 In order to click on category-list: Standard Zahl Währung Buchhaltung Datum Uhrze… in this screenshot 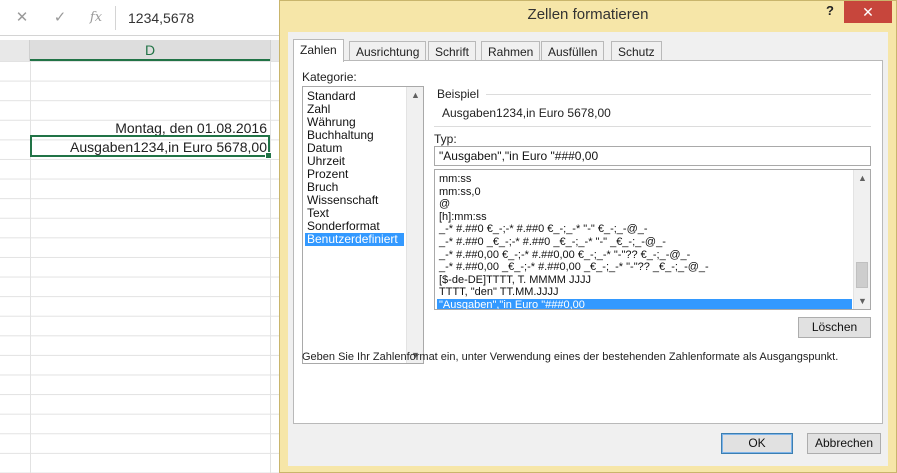, I will do `click(363, 225)`.